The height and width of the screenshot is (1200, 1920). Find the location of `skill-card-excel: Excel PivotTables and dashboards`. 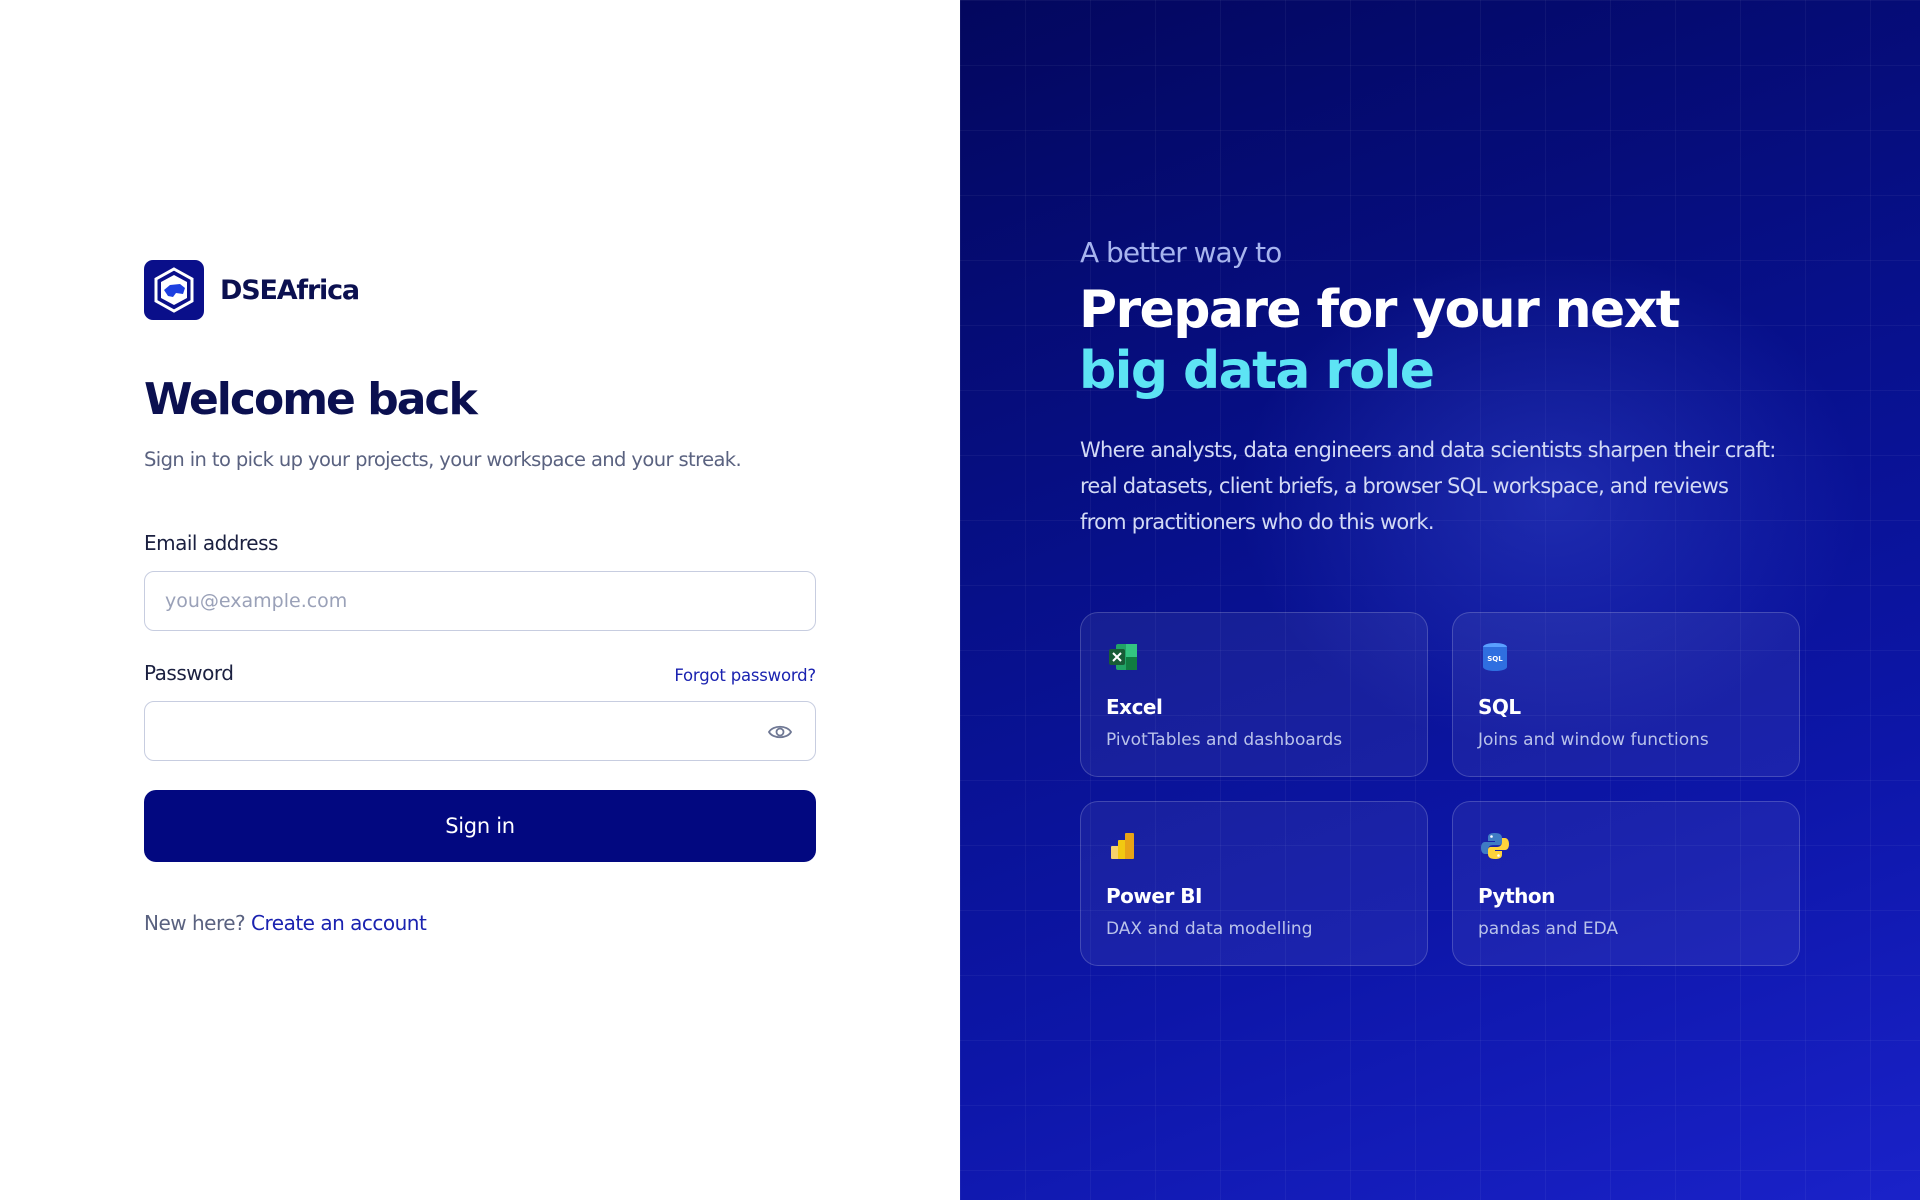

skill-card-excel: Excel PivotTables and dashboards is located at coordinates (1254, 694).